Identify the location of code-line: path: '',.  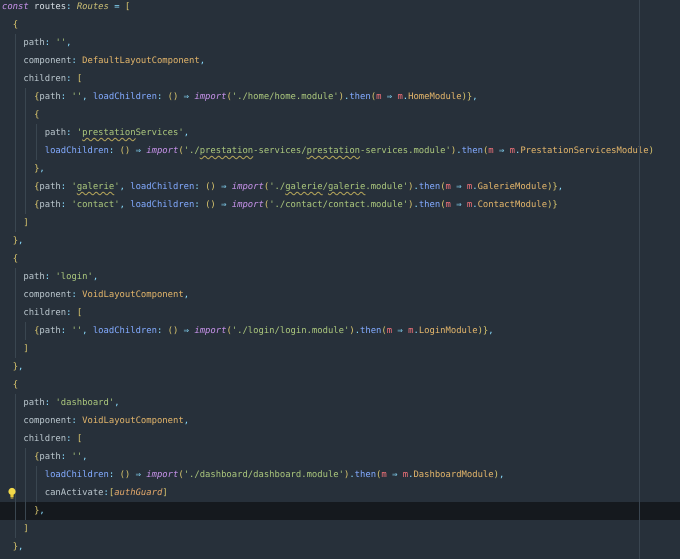
(47, 43).